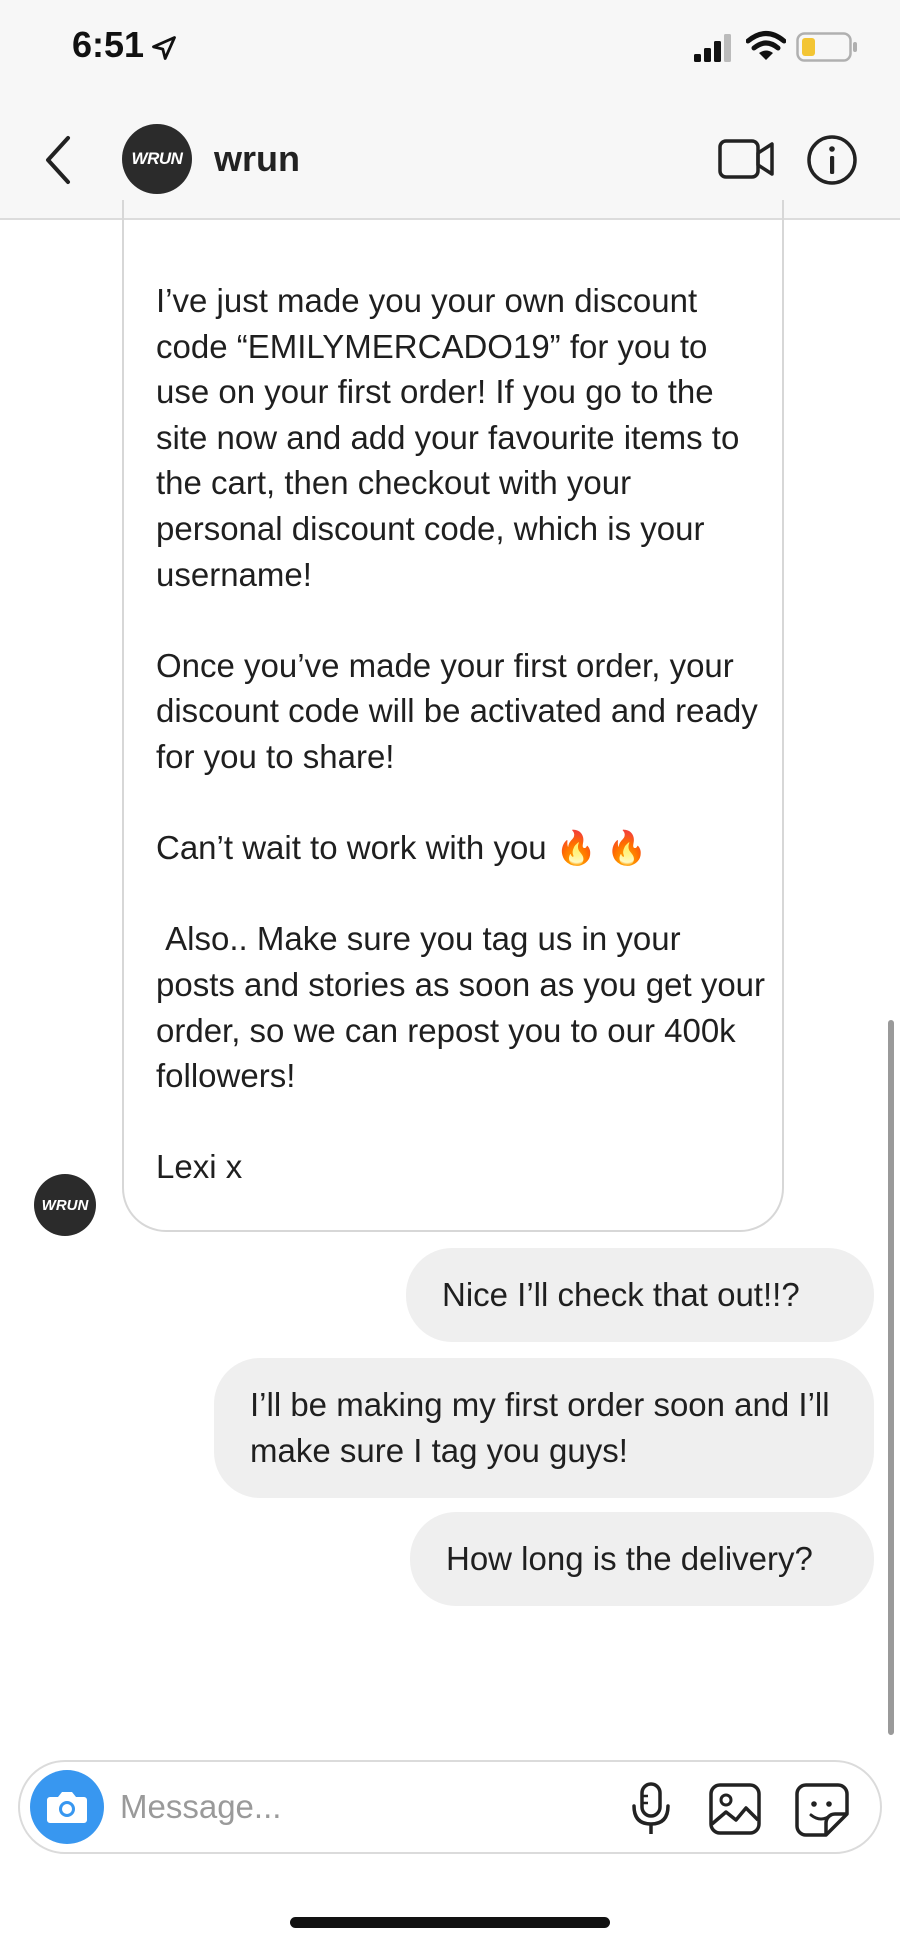 This screenshot has width=900, height=1947. What do you see at coordinates (450, 50) in the screenshot?
I see `status-bar: 6:51` at bounding box center [450, 50].